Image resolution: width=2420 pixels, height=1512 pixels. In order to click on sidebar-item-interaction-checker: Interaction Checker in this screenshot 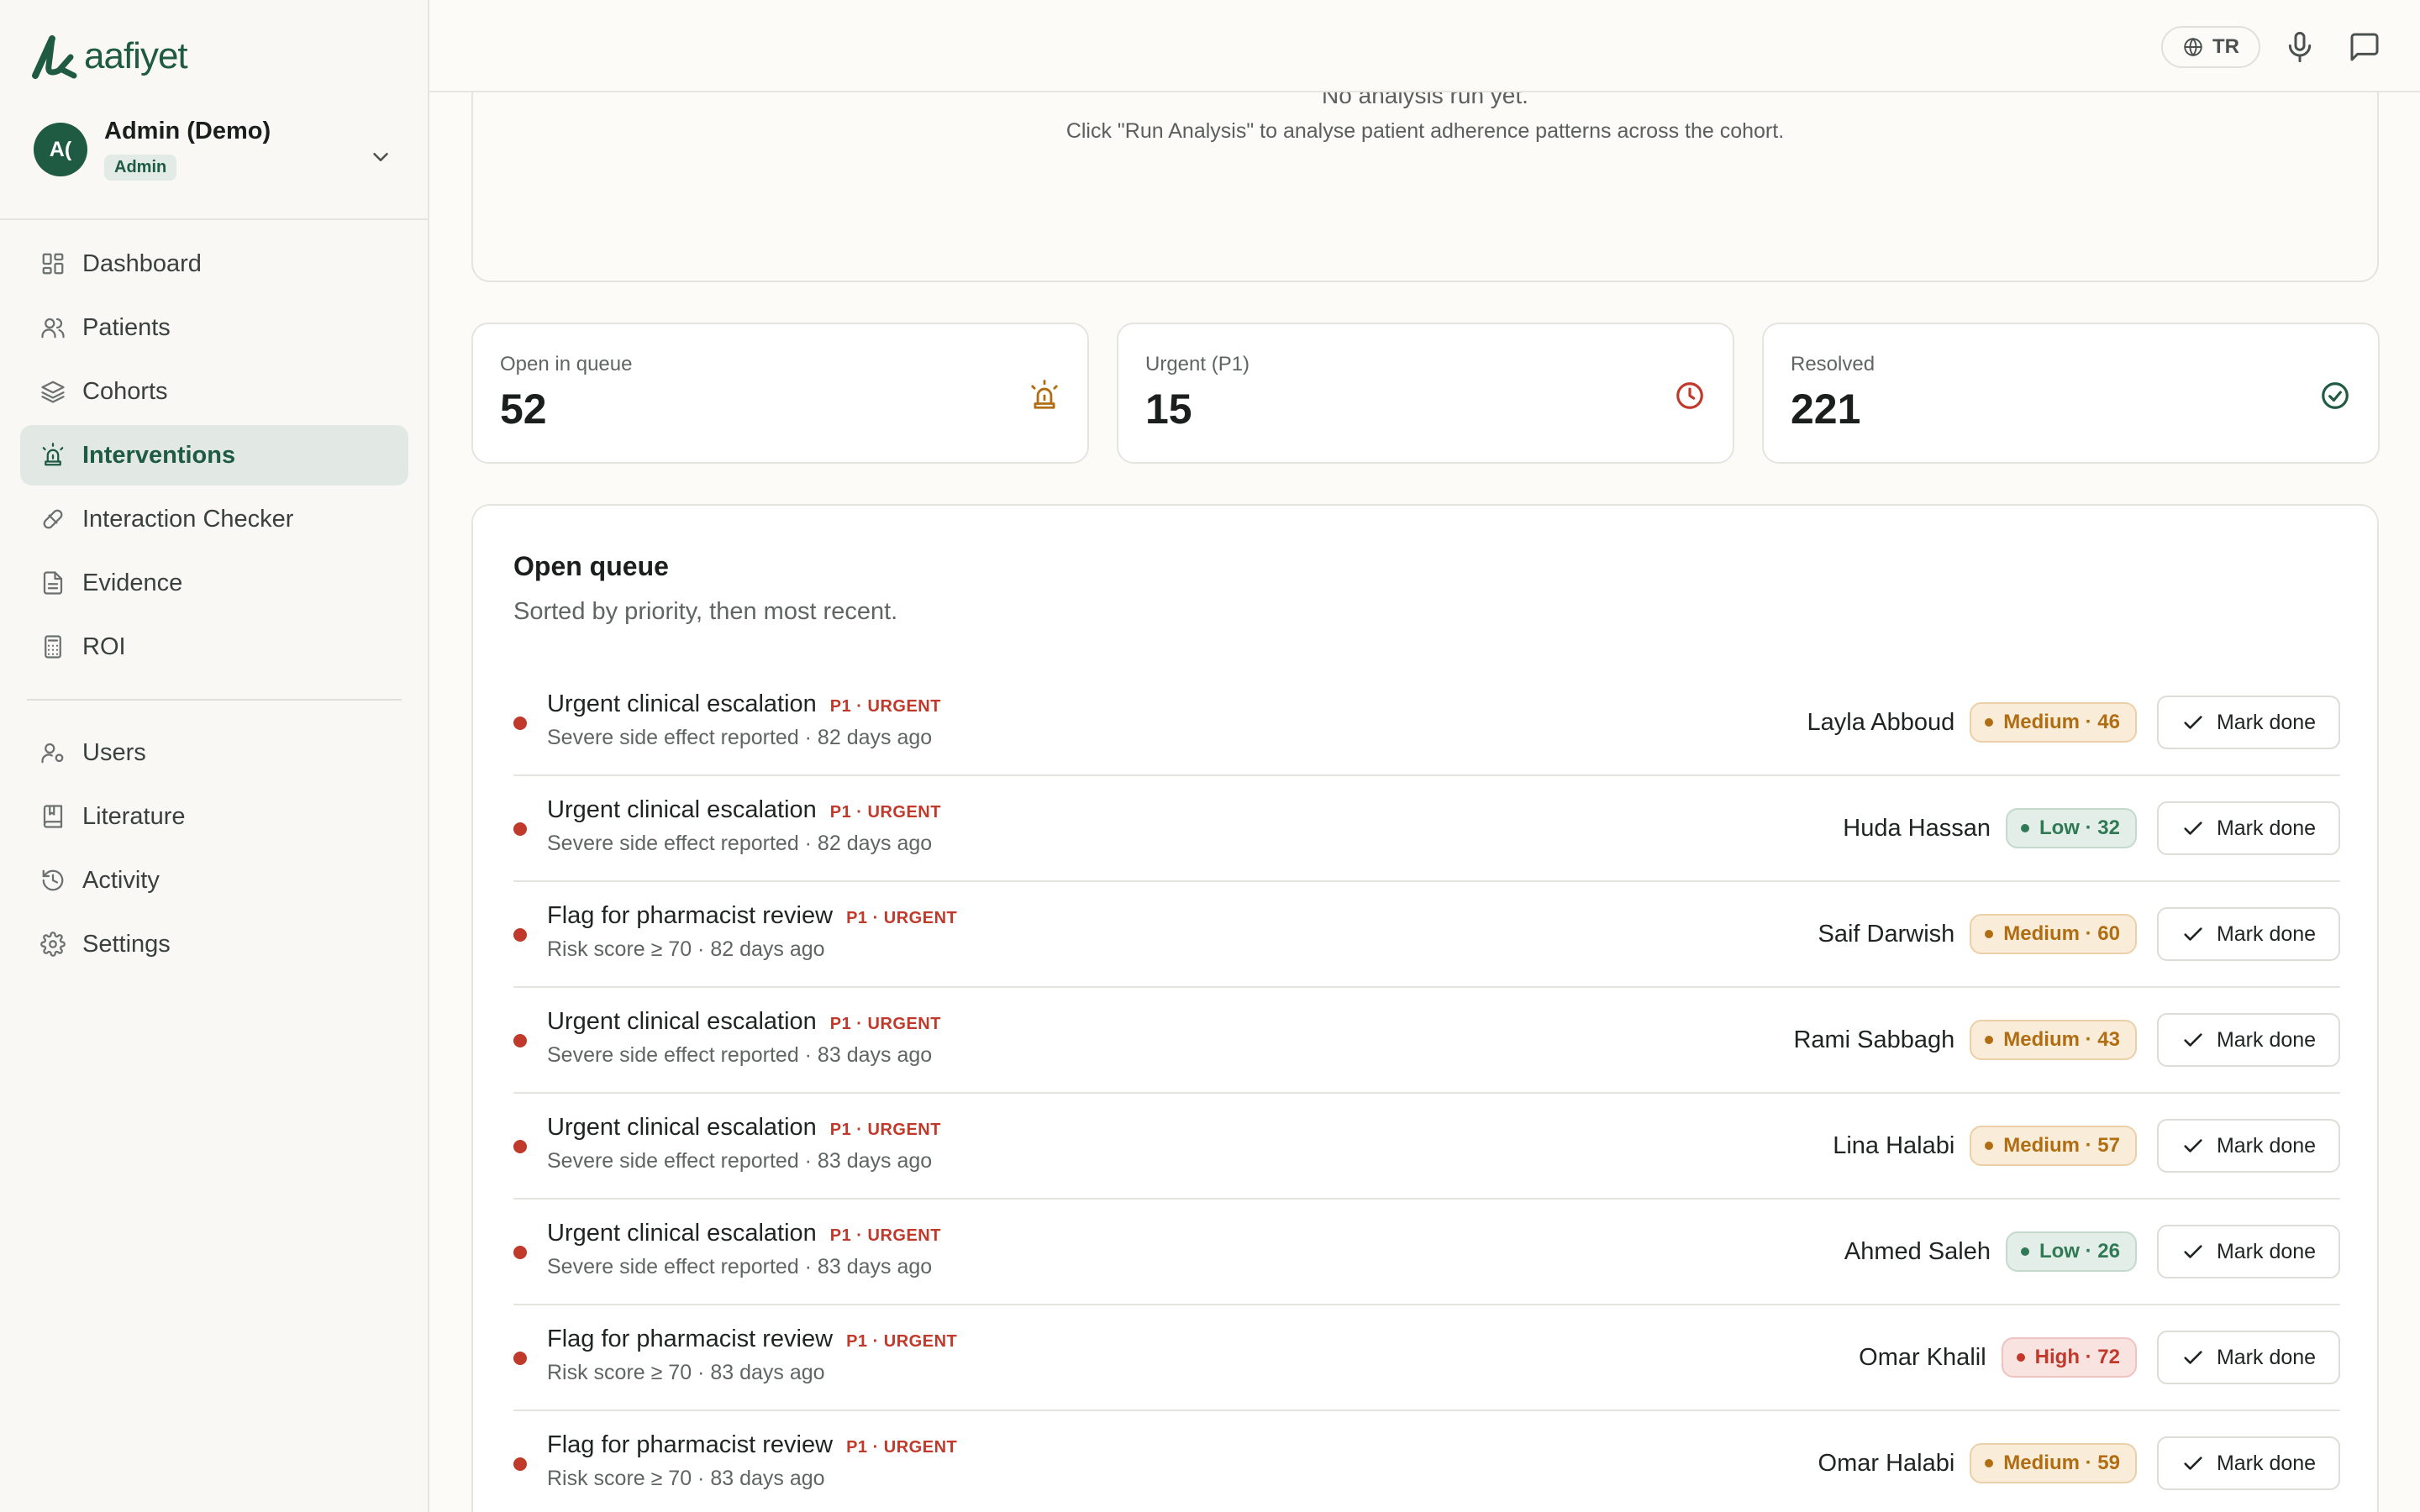, I will do `click(214, 519)`.